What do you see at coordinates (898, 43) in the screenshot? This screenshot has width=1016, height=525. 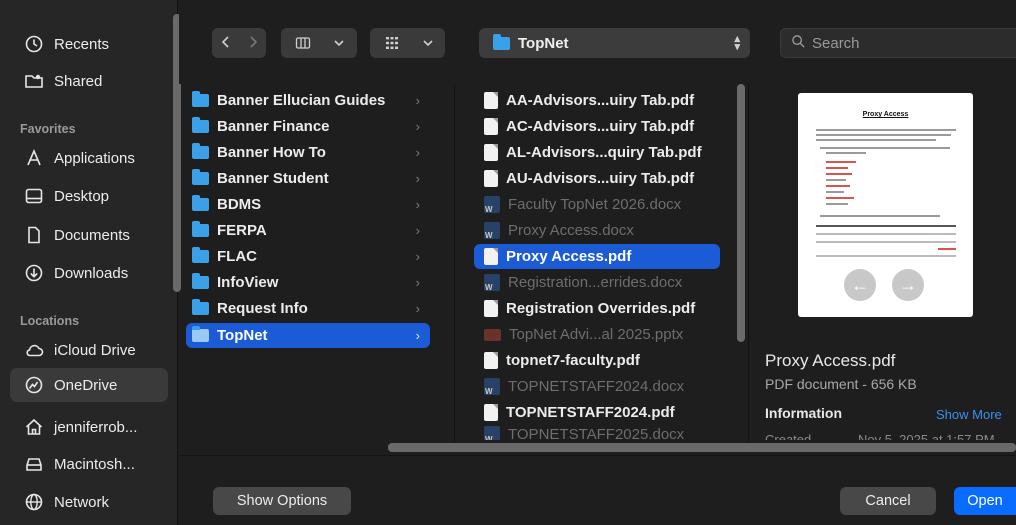 I see `search-field: Search` at bounding box center [898, 43].